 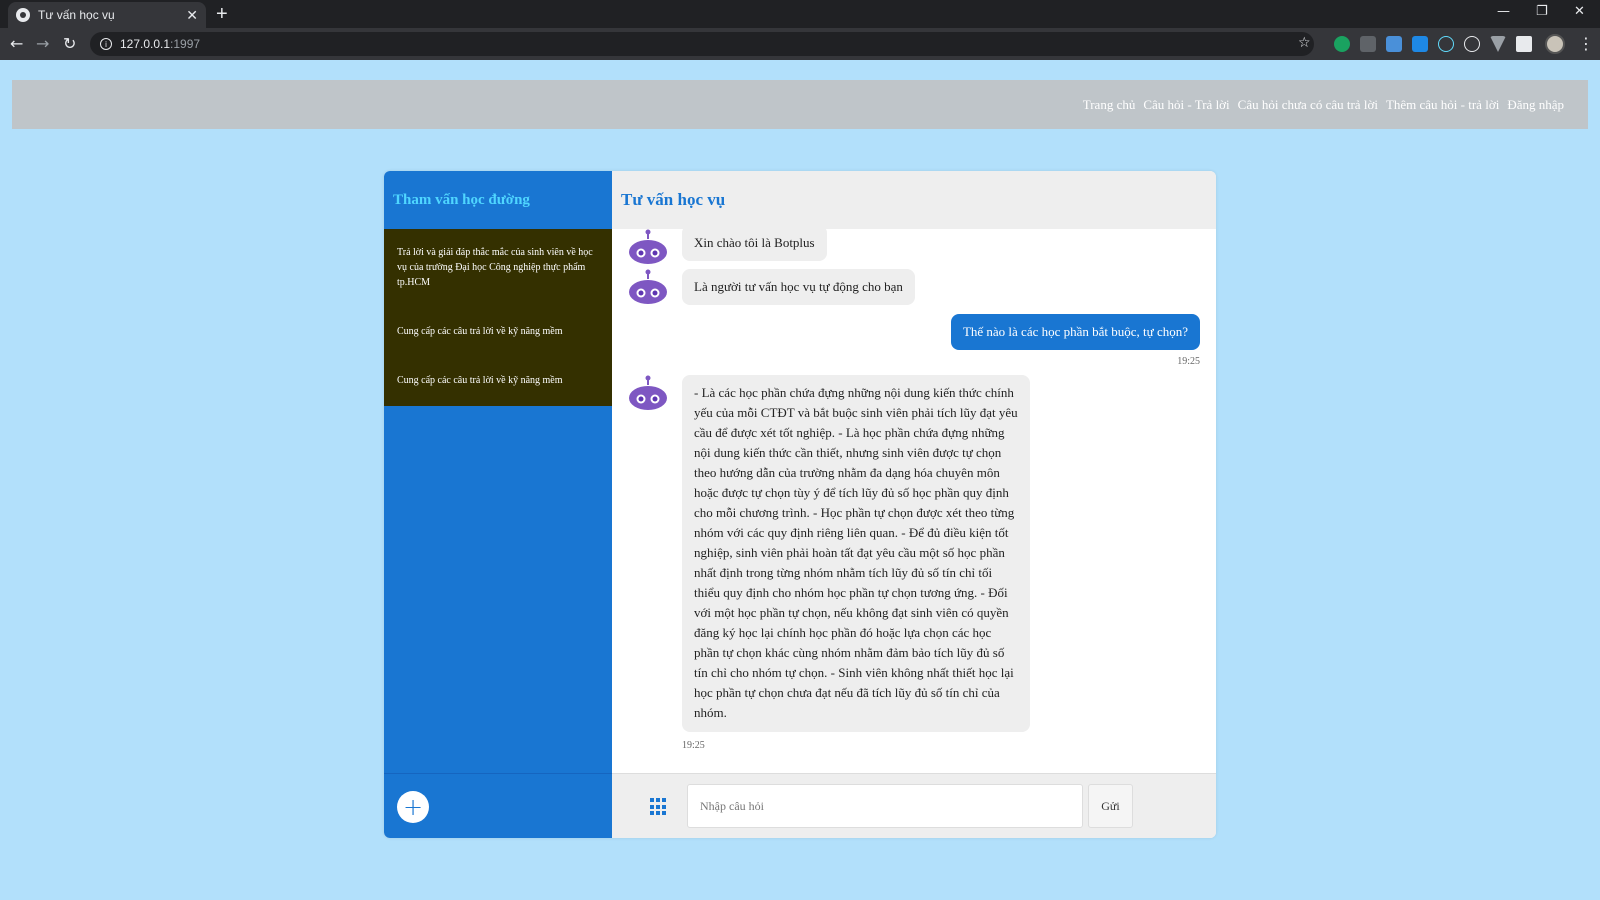 I want to click on browser-tab: Tư vấn học vụ ✕, so click(x=107, y=15).